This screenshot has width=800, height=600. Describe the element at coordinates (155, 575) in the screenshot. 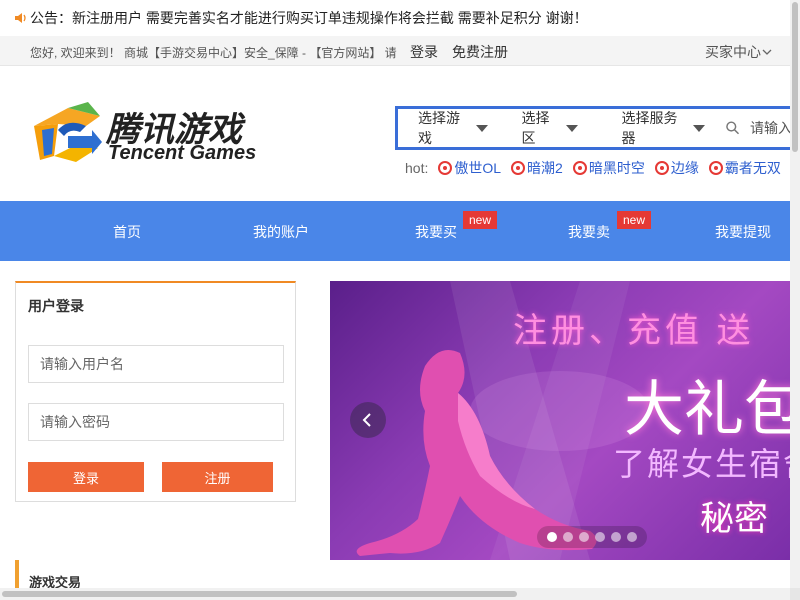

I see `game-trade-section: 游戏交易` at that location.